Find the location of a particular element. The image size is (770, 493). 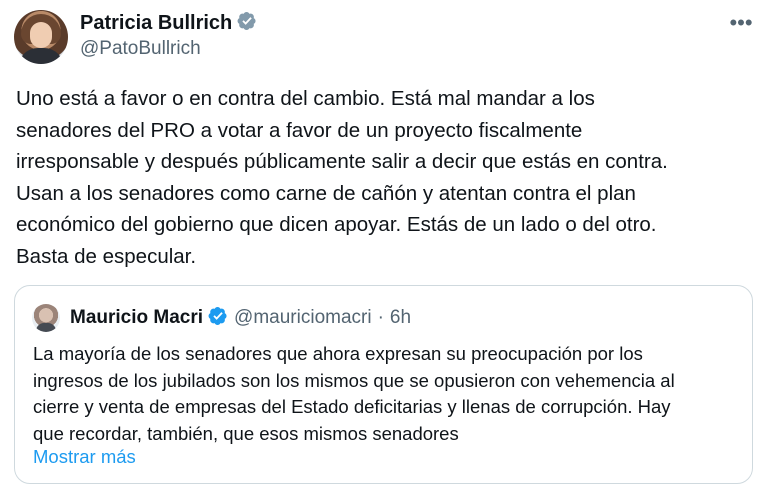

more-options-button: ••• is located at coordinates (741, 23).